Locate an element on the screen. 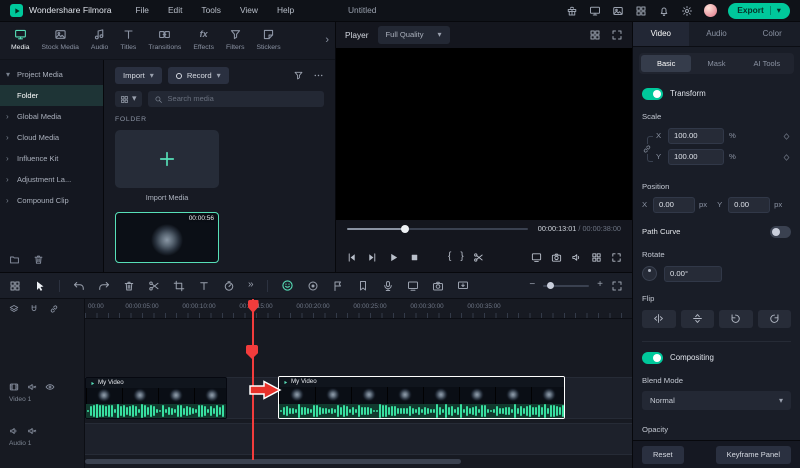 This screenshot has height=468, width=800. position-x-input: 0.00 is located at coordinates (674, 205).